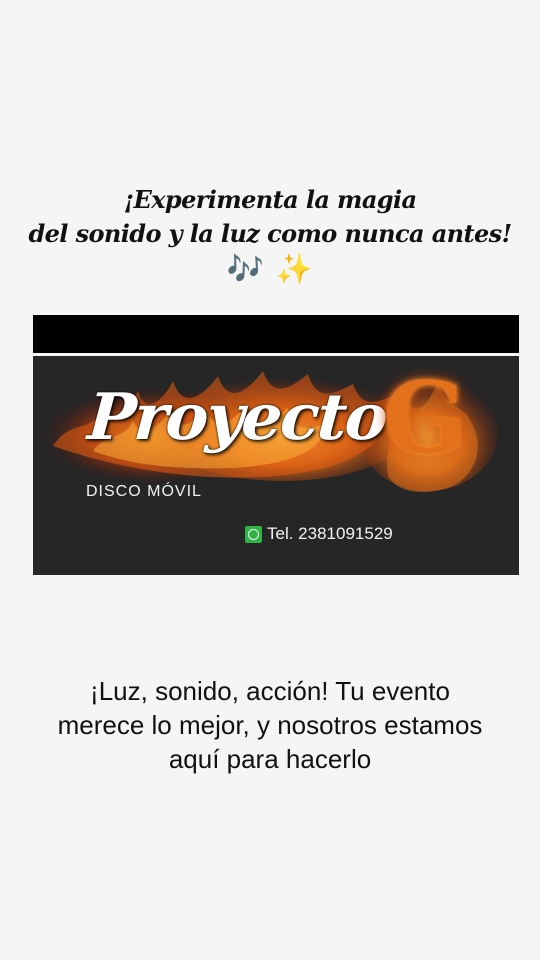  Describe the element at coordinates (270, 759) in the screenshot. I see `tagline-line-3: aquí para hacerlo` at that location.